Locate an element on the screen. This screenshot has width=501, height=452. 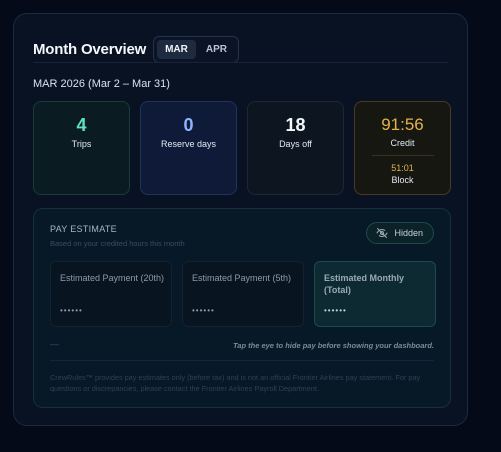
pay-dash: — is located at coordinates (54, 344).